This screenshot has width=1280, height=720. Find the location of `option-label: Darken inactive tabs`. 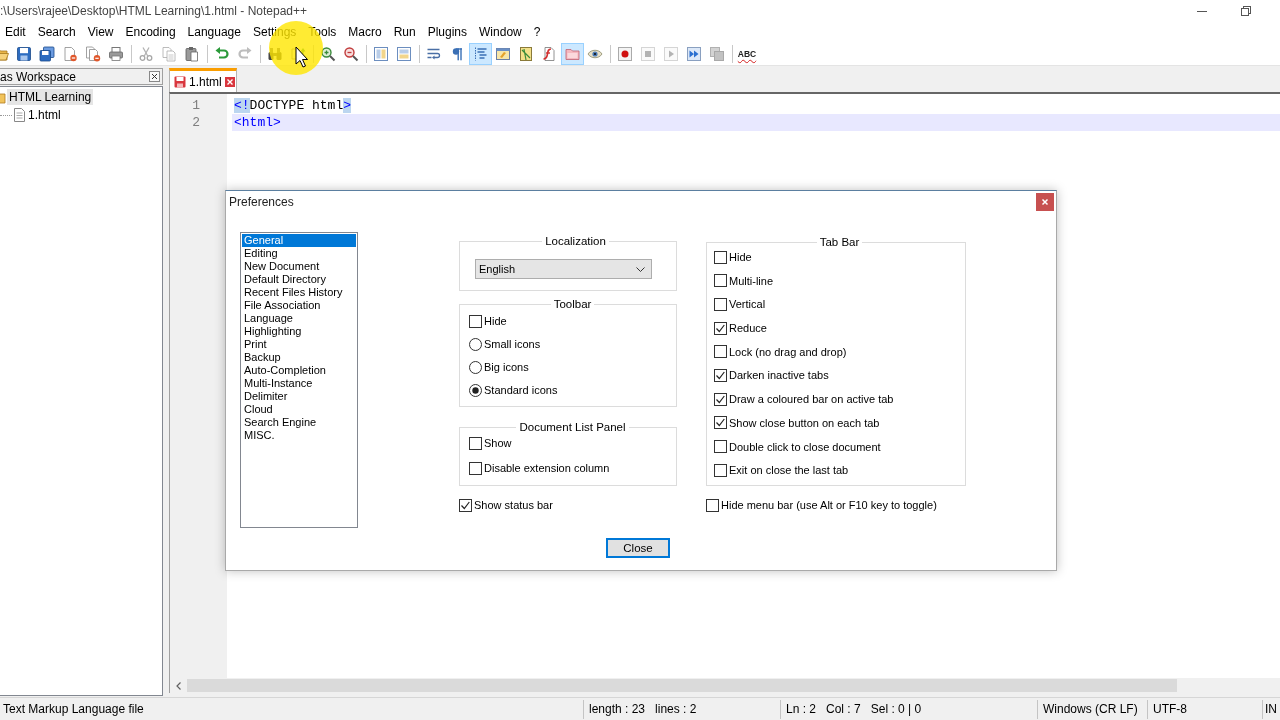

option-label: Darken inactive tabs is located at coordinates (779, 375).